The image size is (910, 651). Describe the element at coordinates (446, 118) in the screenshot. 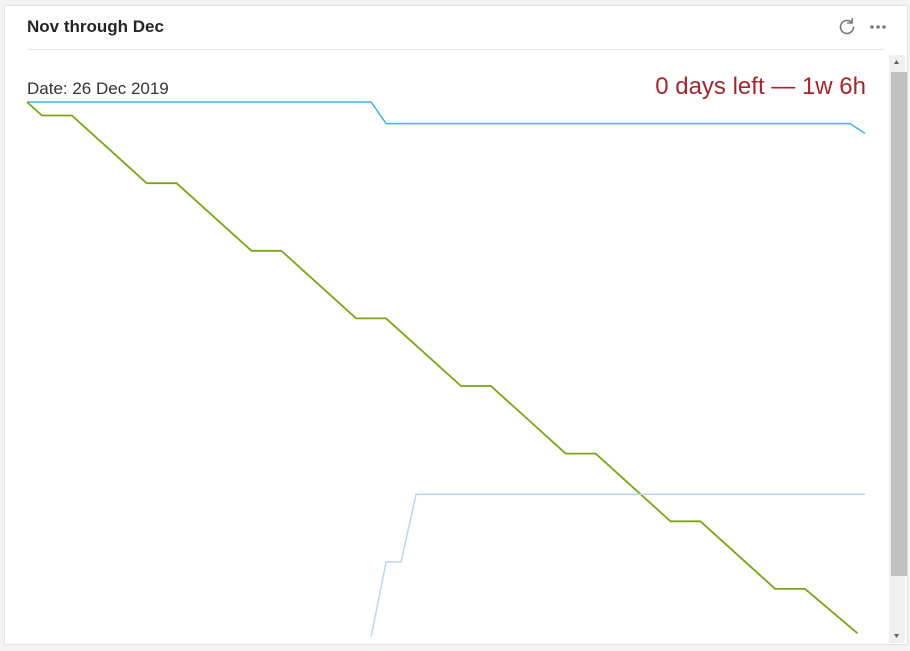

I see `scope-series-line` at that location.